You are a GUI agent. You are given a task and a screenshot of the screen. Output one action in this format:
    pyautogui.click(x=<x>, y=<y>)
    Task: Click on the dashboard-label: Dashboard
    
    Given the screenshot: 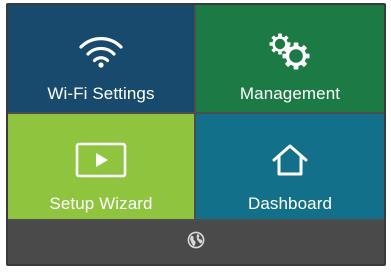 What is the action you would take?
    pyautogui.click(x=290, y=203)
    